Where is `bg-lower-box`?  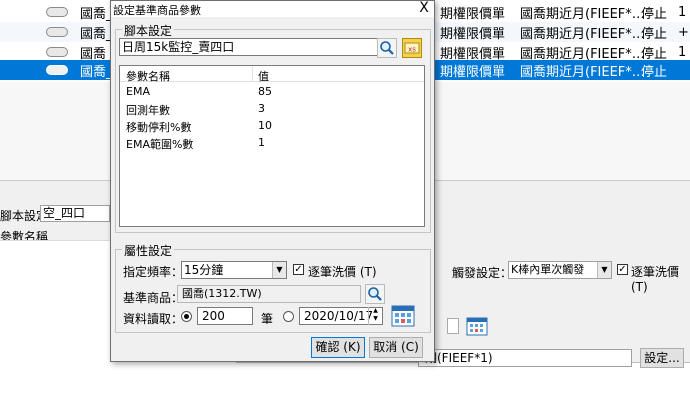 bg-lower-box is located at coordinates (463, 386).